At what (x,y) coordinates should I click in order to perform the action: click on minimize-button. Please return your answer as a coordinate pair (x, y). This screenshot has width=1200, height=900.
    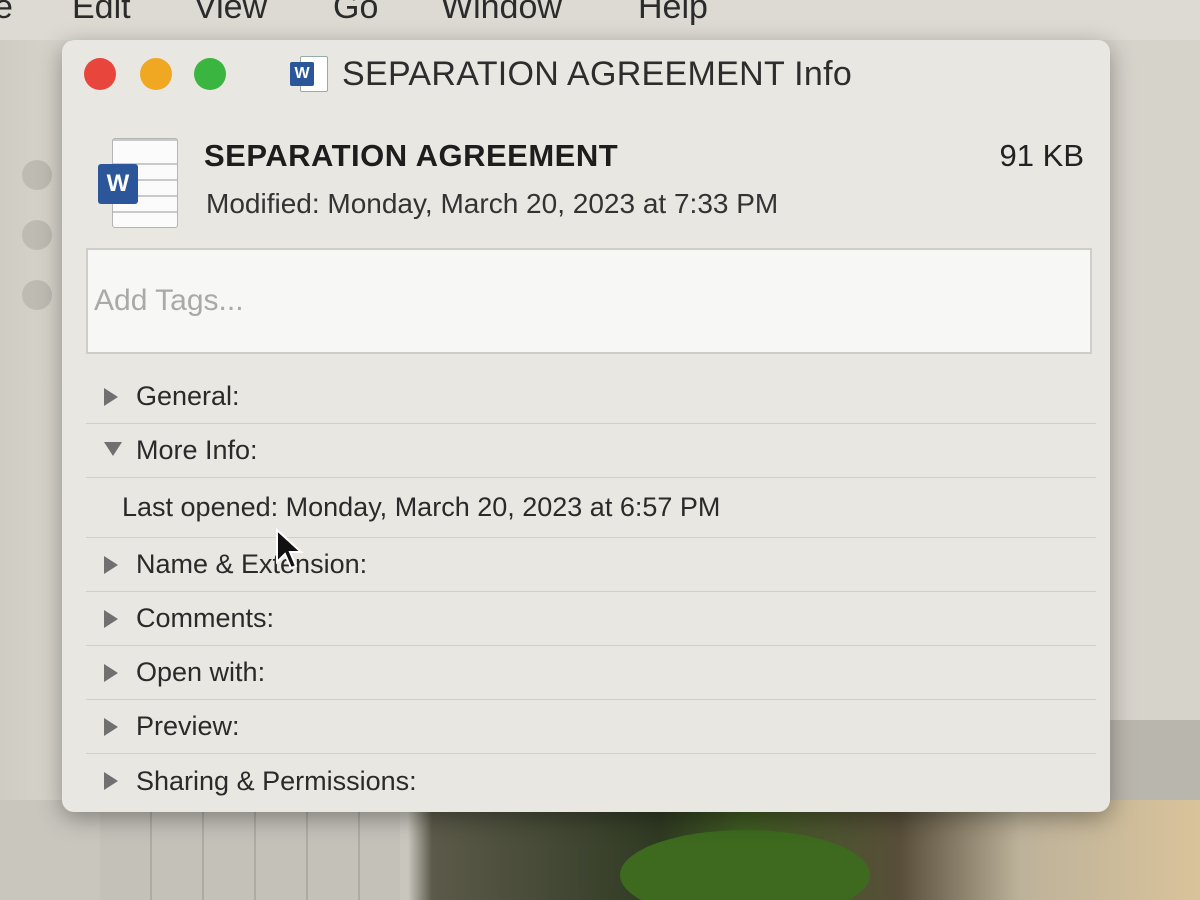
    Looking at the image, I should click on (156, 74).